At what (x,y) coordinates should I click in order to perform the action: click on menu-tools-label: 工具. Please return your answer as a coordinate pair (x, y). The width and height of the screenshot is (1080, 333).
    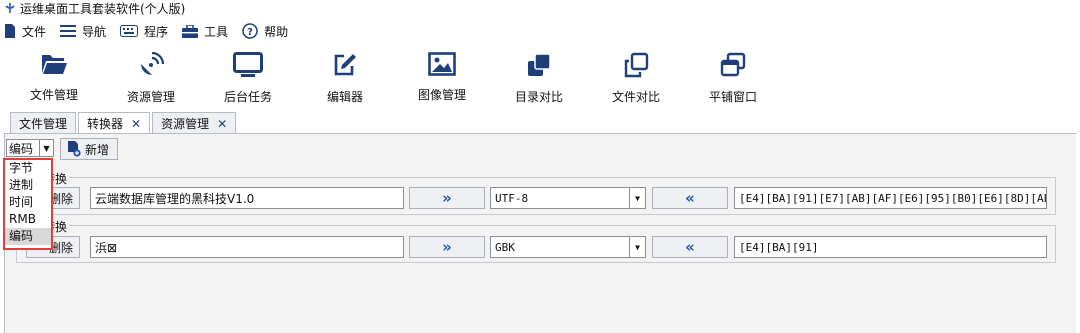
    Looking at the image, I should click on (216, 31).